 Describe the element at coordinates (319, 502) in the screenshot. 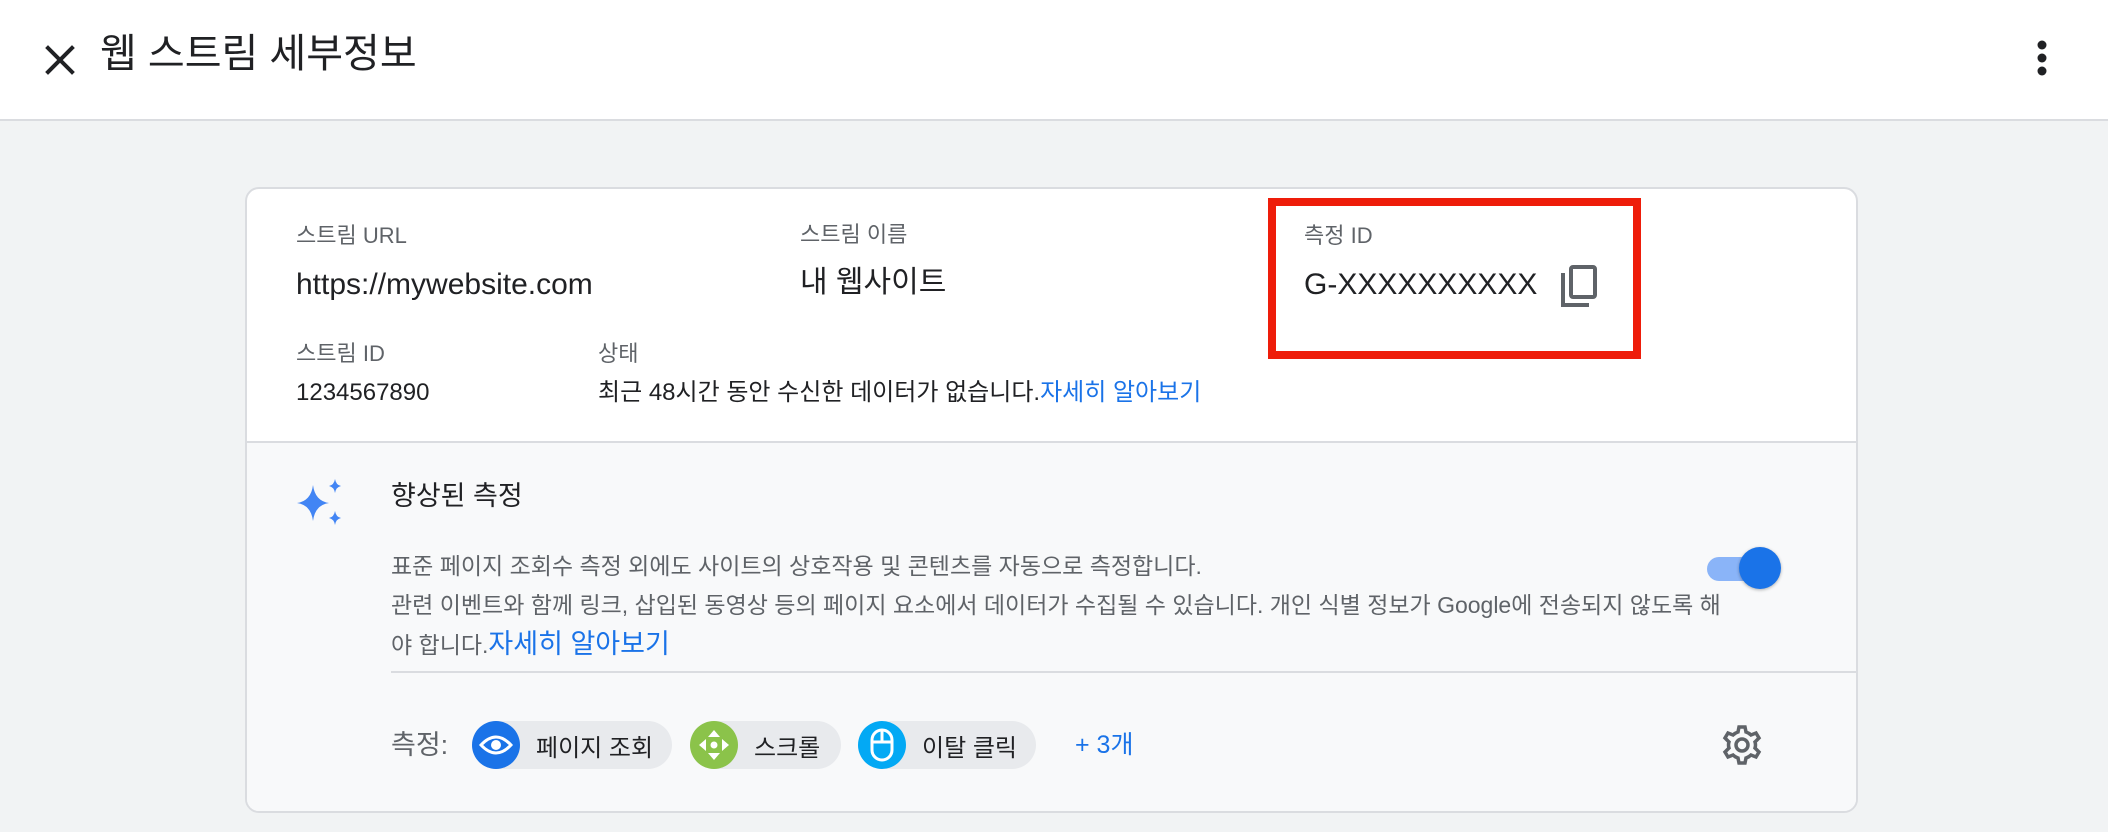

I see `sparkle-icon` at that location.